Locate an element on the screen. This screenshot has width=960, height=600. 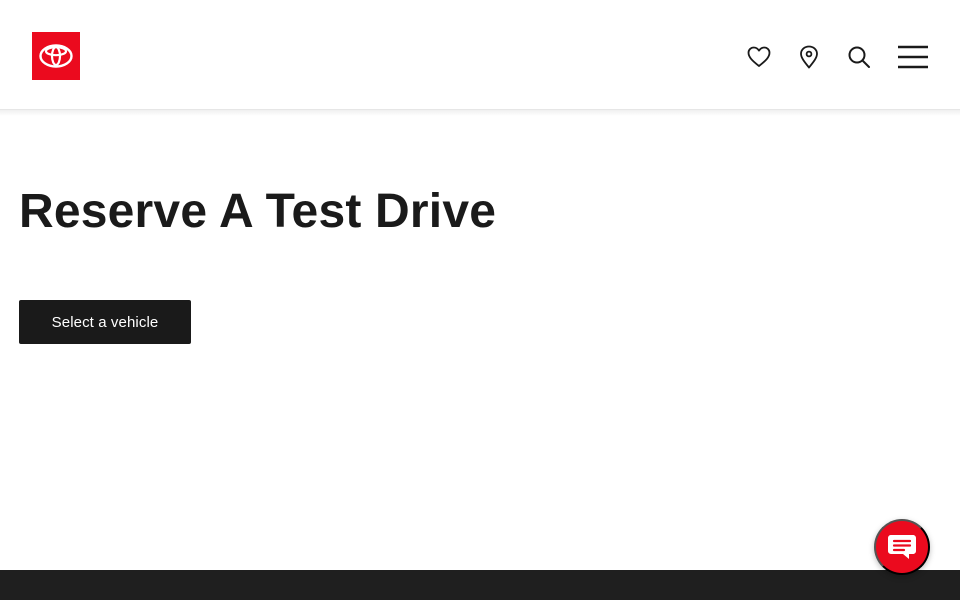
toyota-logo-icon is located at coordinates (56, 56).